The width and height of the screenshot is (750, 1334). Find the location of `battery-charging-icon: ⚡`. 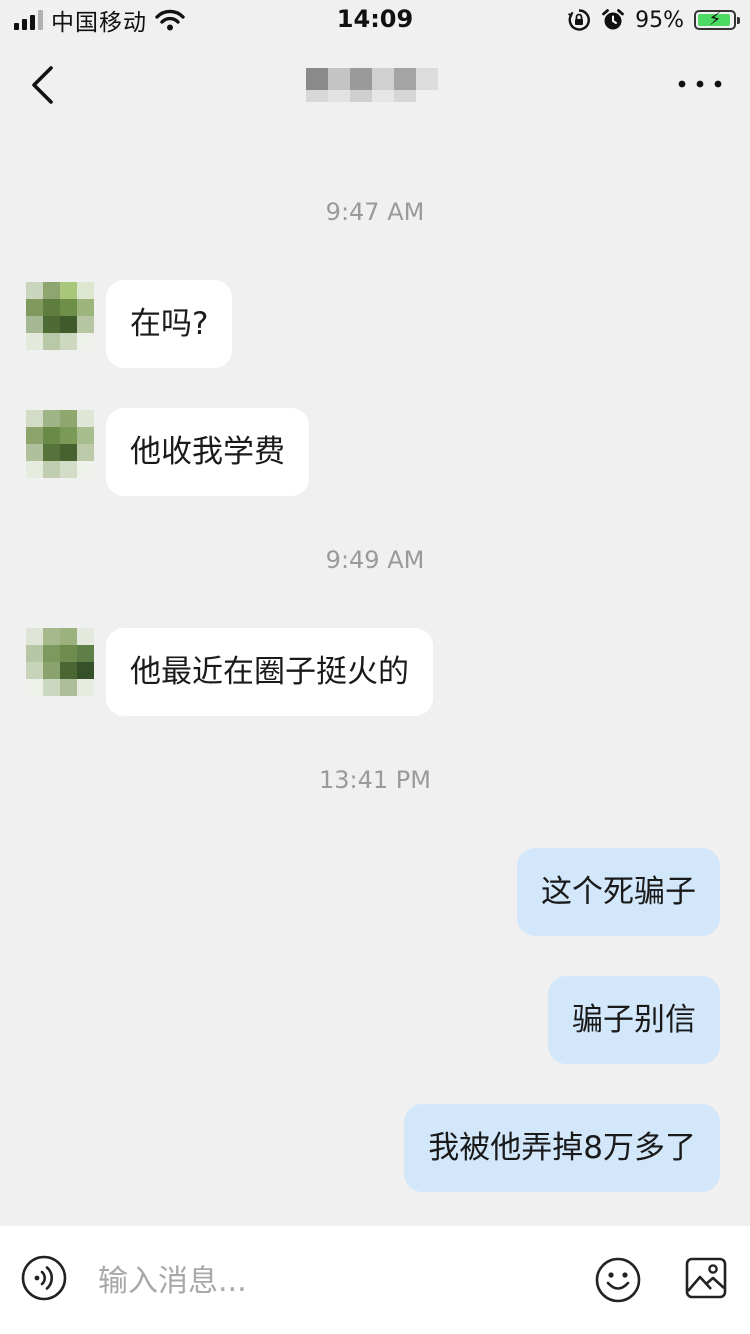

battery-charging-icon: ⚡ is located at coordinates (717, 19).